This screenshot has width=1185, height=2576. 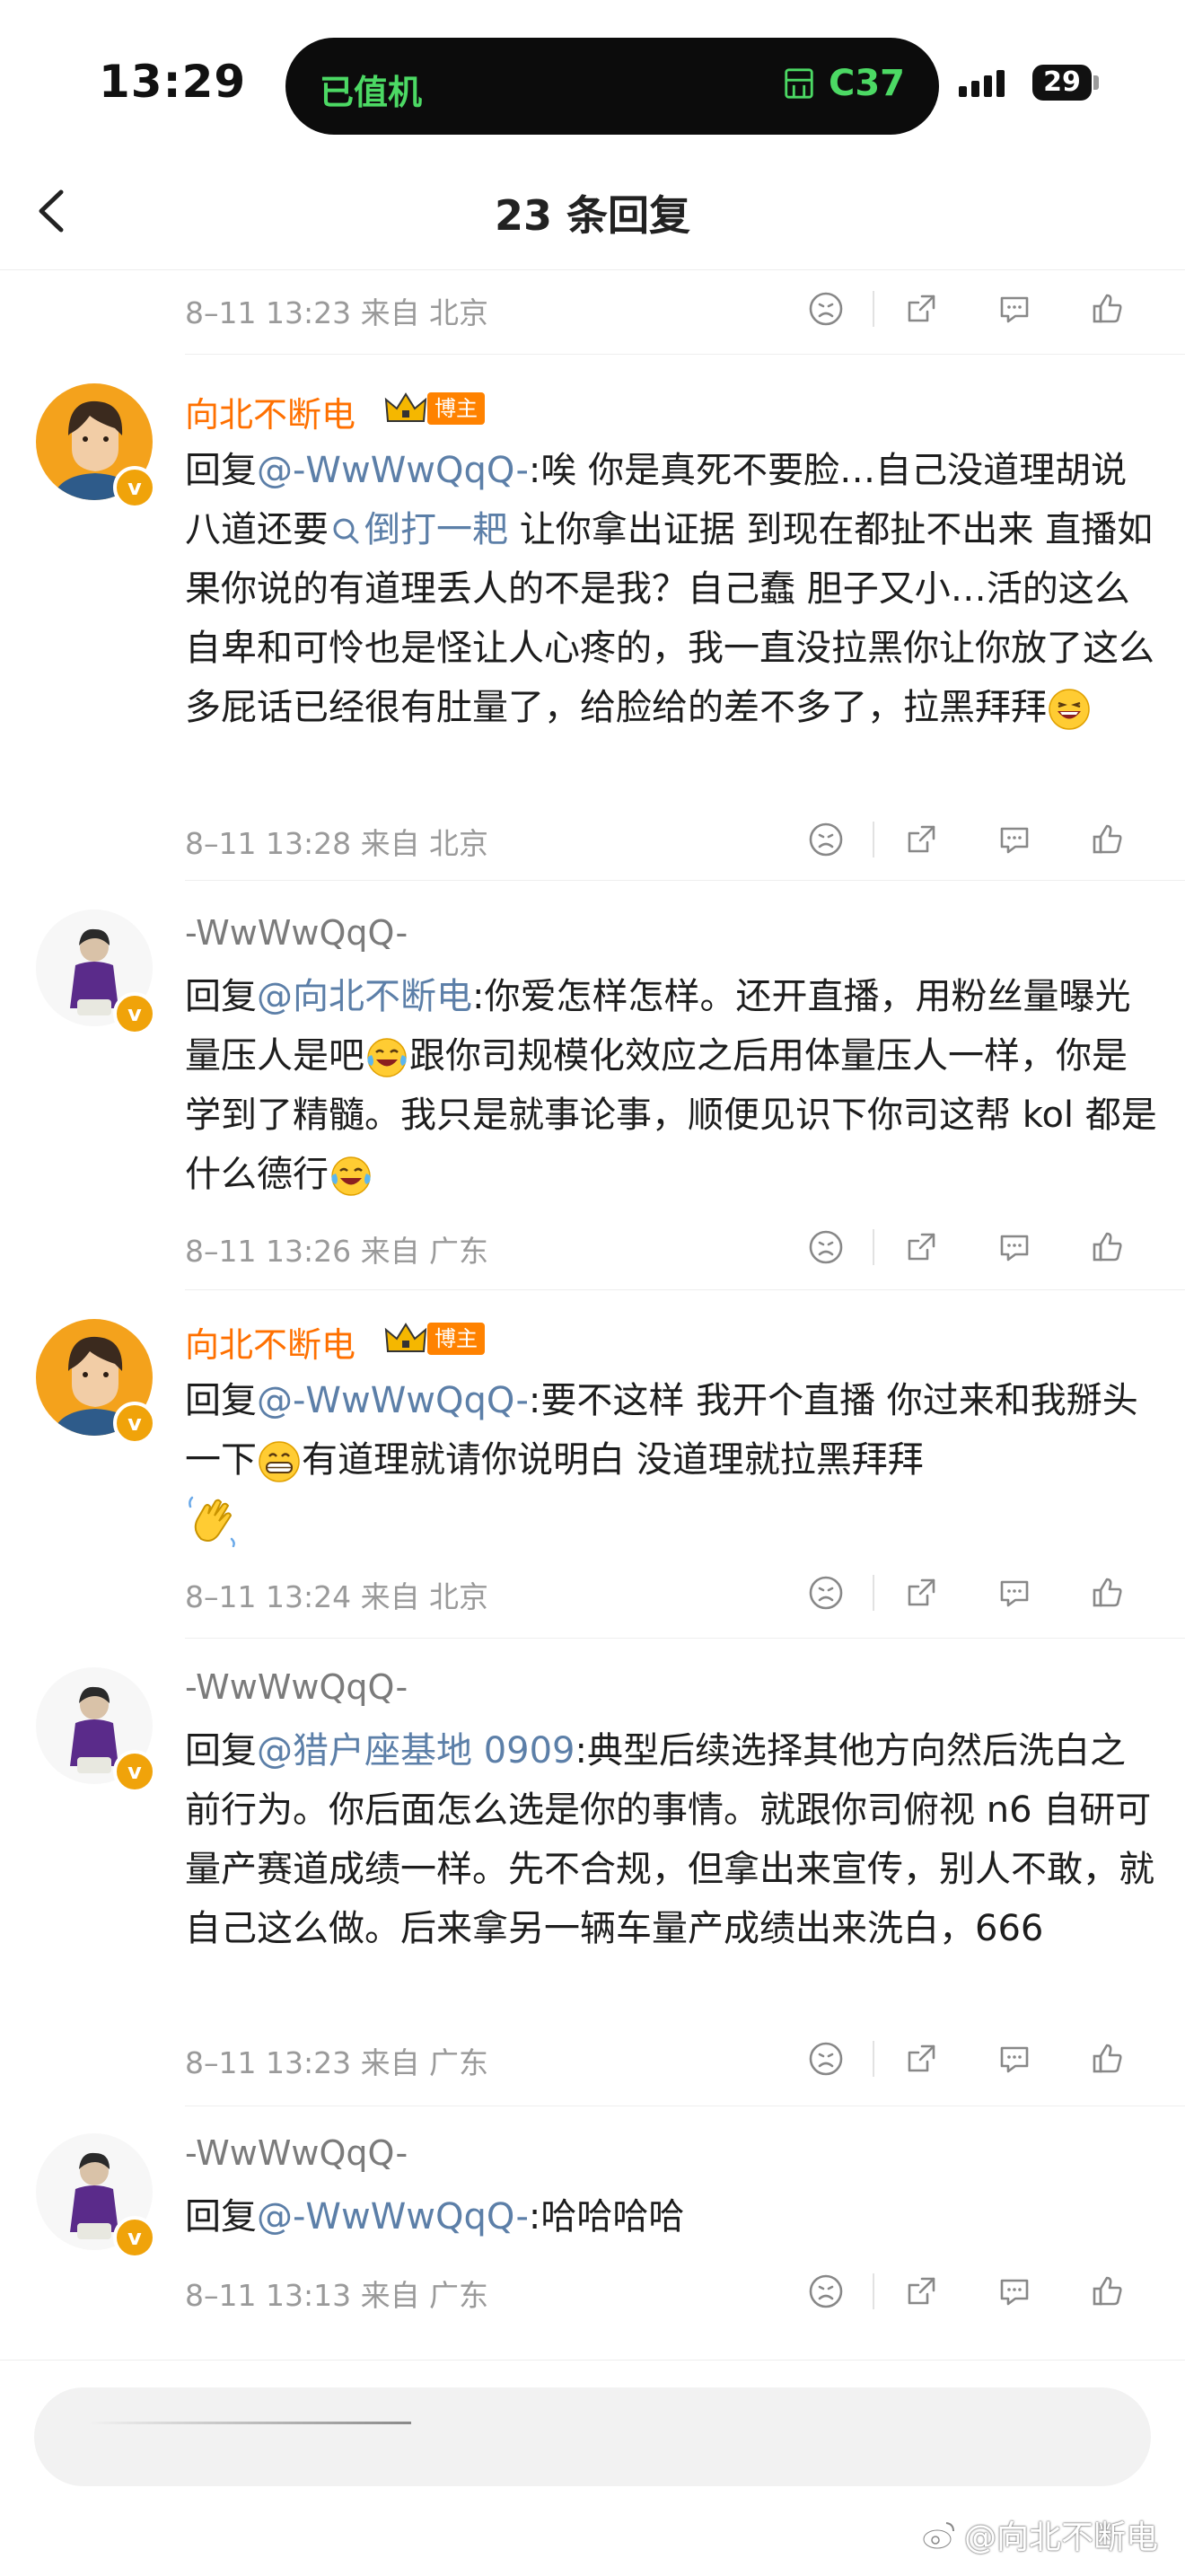 I want to click on waving-hand-emoji-icon, so click(x=212, y=1522).